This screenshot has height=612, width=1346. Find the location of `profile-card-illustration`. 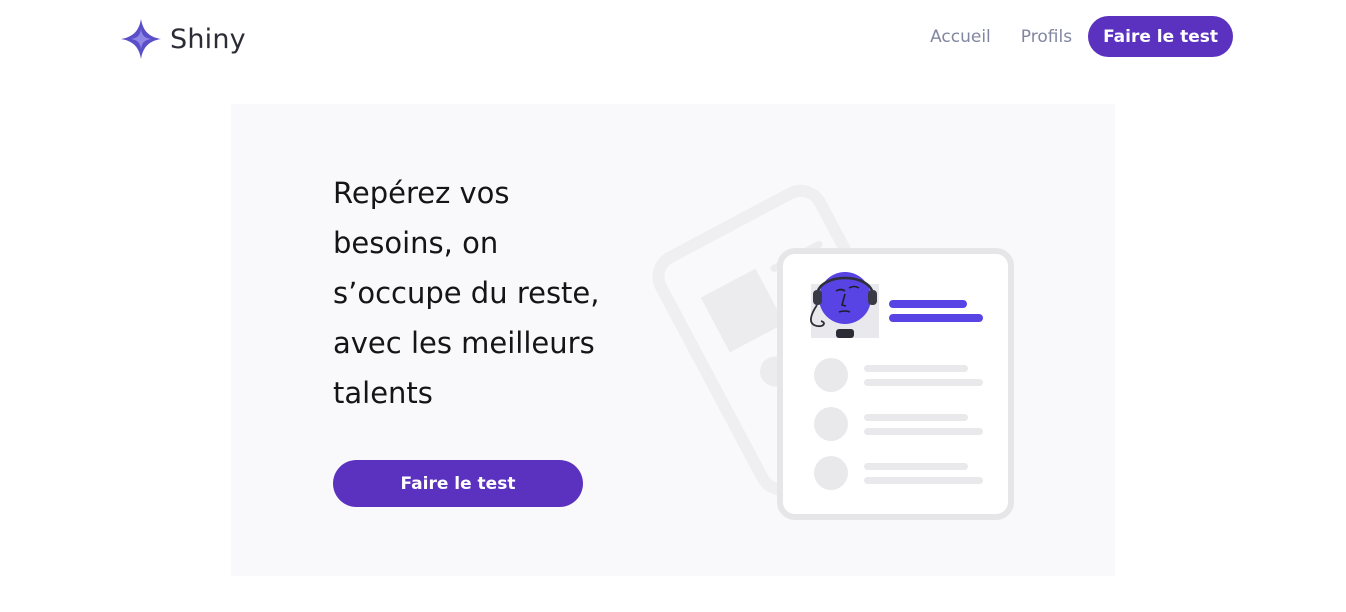

profile-card-illustration is located at coordinates (833, 352).